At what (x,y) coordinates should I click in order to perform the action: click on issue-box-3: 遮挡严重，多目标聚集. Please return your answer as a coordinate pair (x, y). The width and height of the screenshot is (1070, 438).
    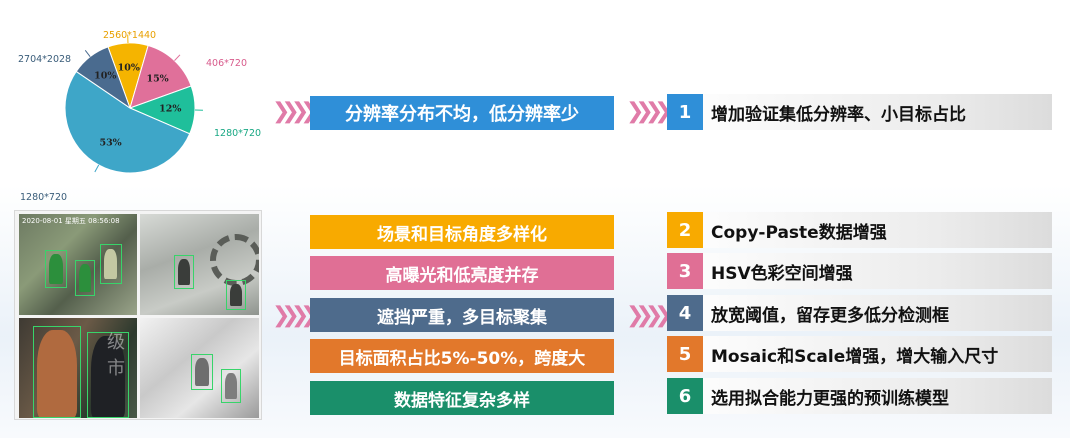
    Looking at the image, I should click on (462, 315).